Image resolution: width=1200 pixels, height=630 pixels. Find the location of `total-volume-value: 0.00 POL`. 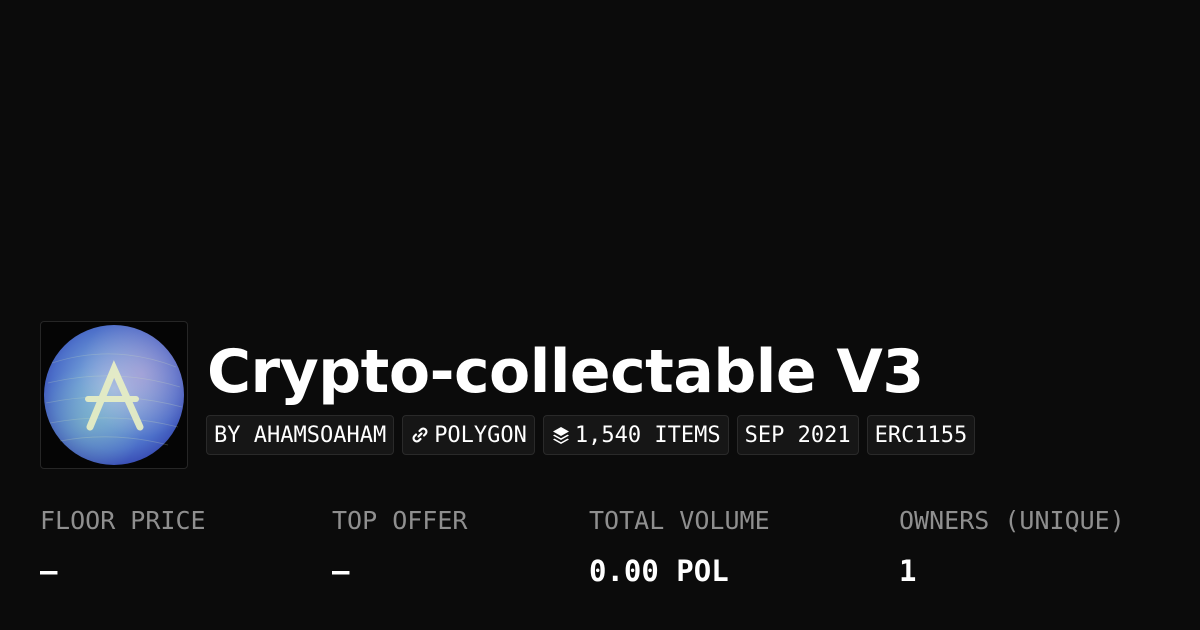

total-volume-value: 0.00 POL is located at coordinates (659, 571).